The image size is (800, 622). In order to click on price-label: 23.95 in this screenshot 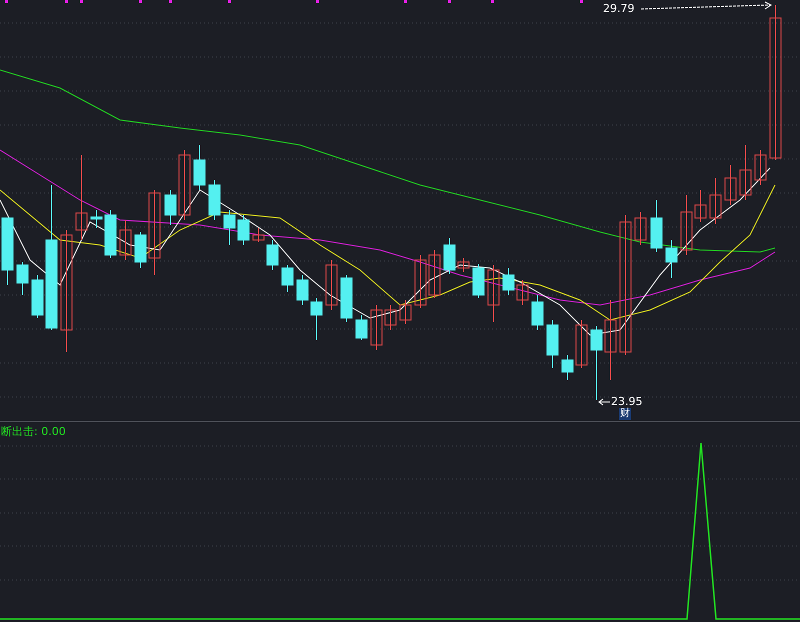, I will do `click(626, 401)`.